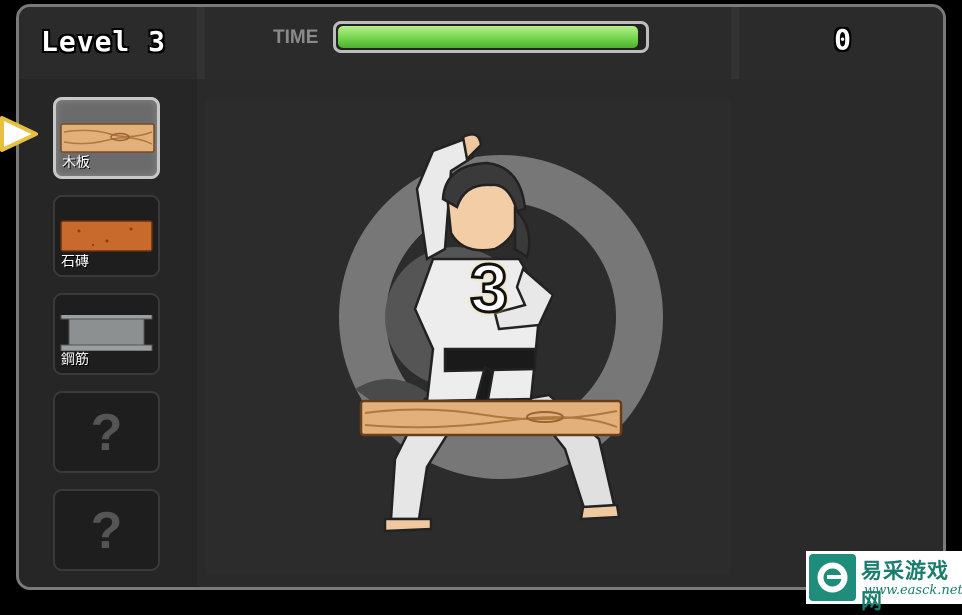 The height and width of the screenshot is (615, 962). Describe the element at coordinates (75, 360) in the screenshot. I see `material-label: 鋼筋` at that location.